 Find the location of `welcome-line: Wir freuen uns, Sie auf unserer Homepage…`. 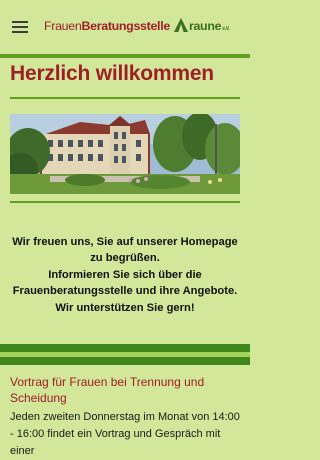

welcome-line: Wir freuen uns, Sie auf unserer Homepage… is located at coordinates (125, 250).